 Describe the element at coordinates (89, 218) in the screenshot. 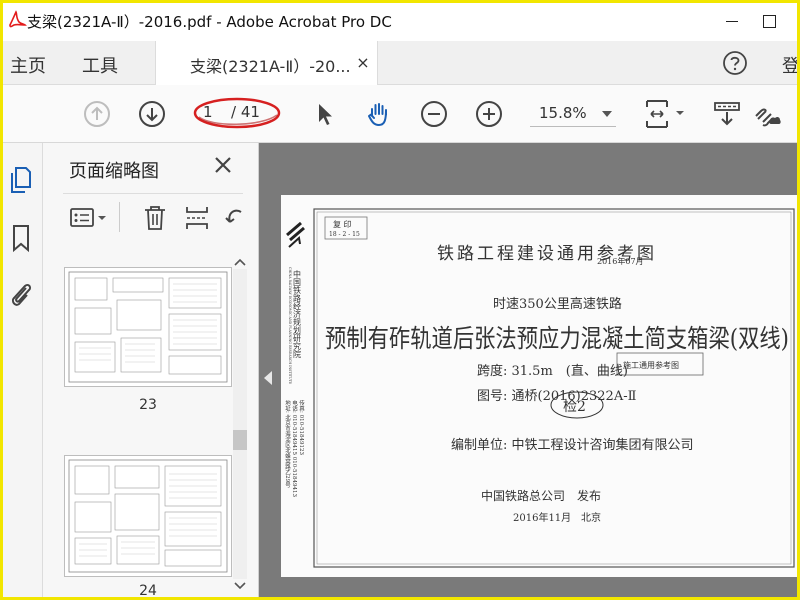

I see `thumbnail-options-icon` at that location.